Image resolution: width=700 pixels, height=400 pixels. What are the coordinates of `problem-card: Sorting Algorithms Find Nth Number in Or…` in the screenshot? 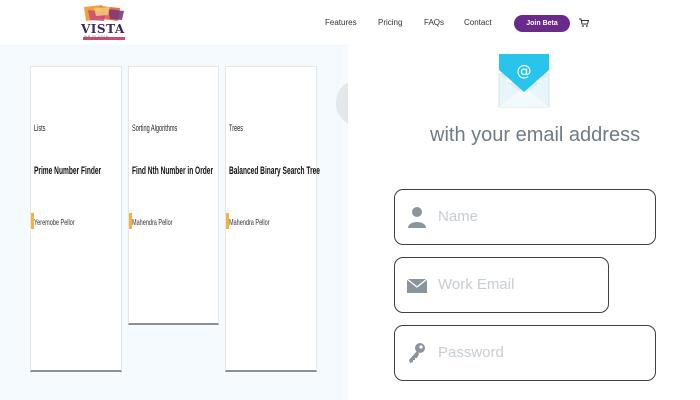 It's located at (173, 195).